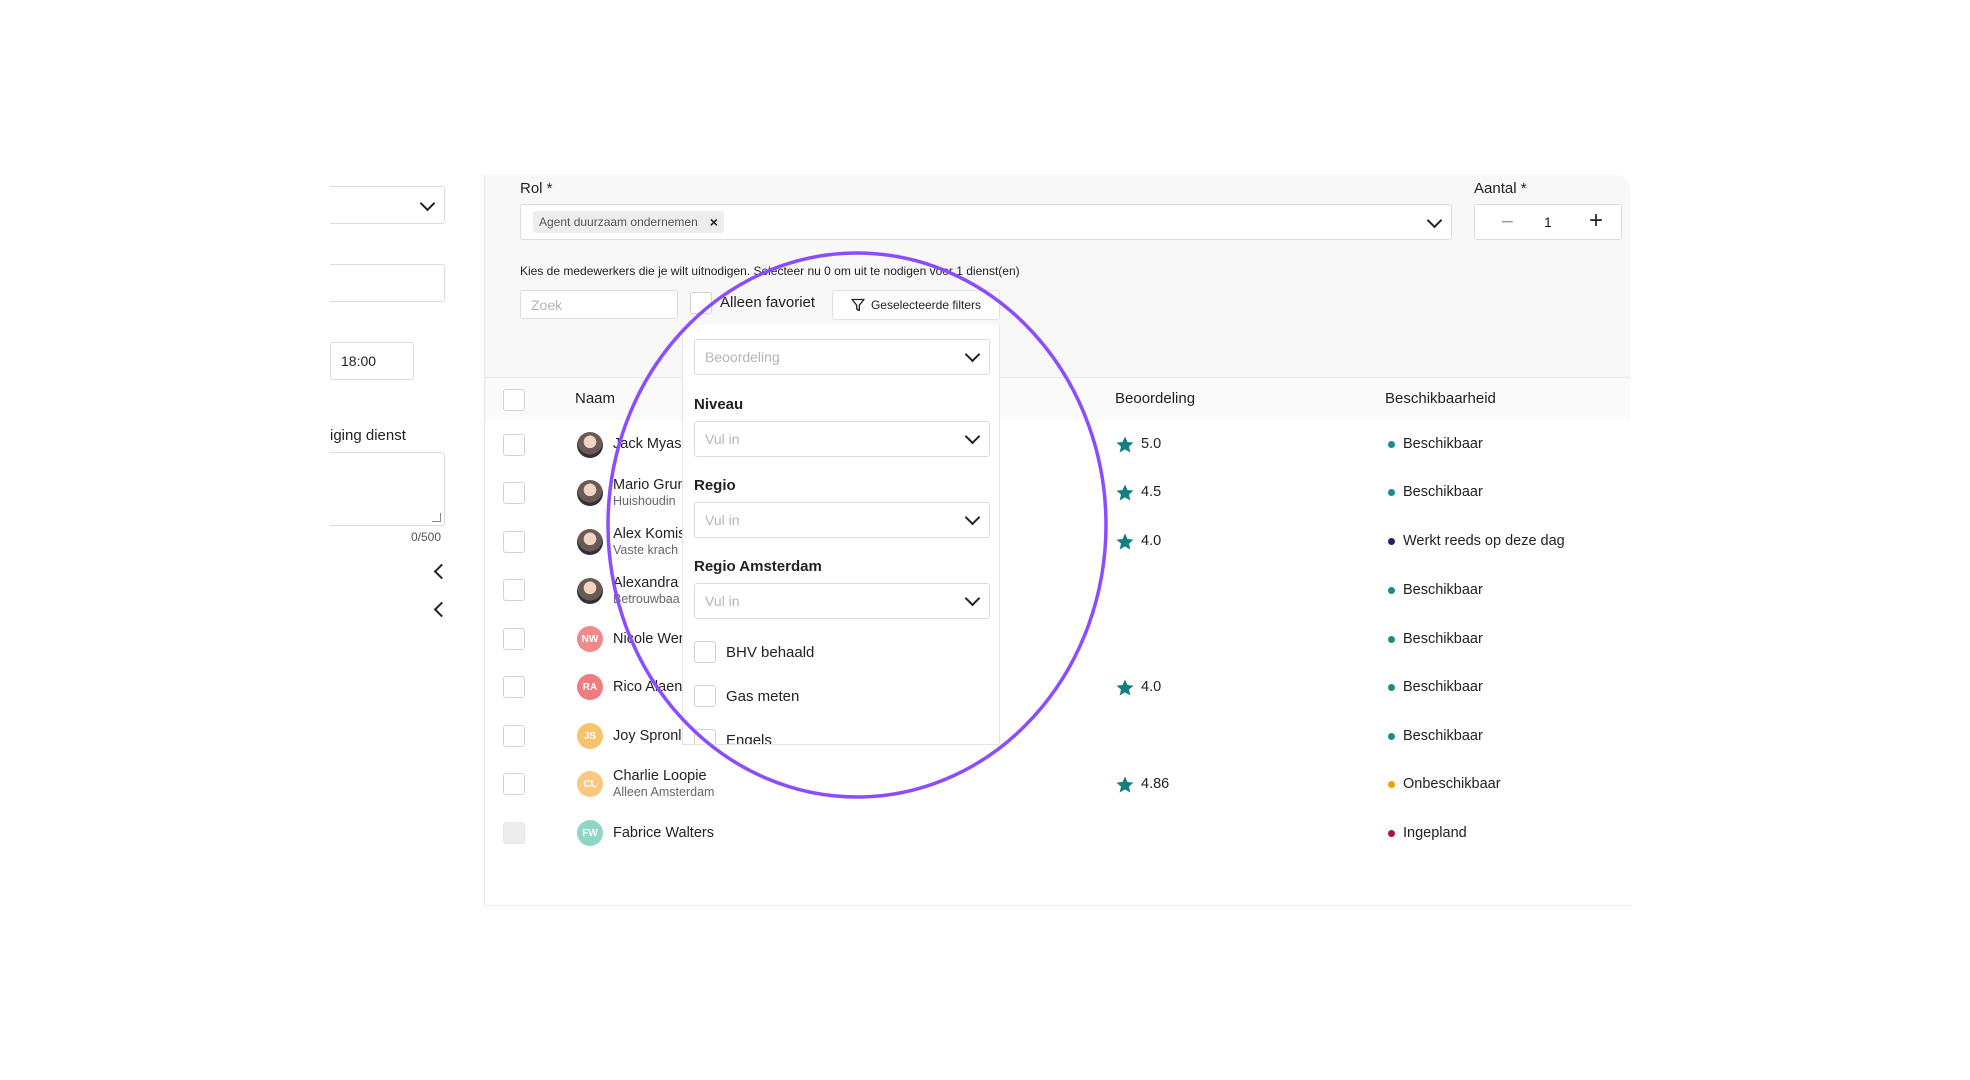 The height and width of the screenshot is (1080, 1970). What do you see at coordinates (758, 566) in the screenshot?
I see `region-amsterdam-label: Regio Amsterdam` at bounding box center [758, 566].